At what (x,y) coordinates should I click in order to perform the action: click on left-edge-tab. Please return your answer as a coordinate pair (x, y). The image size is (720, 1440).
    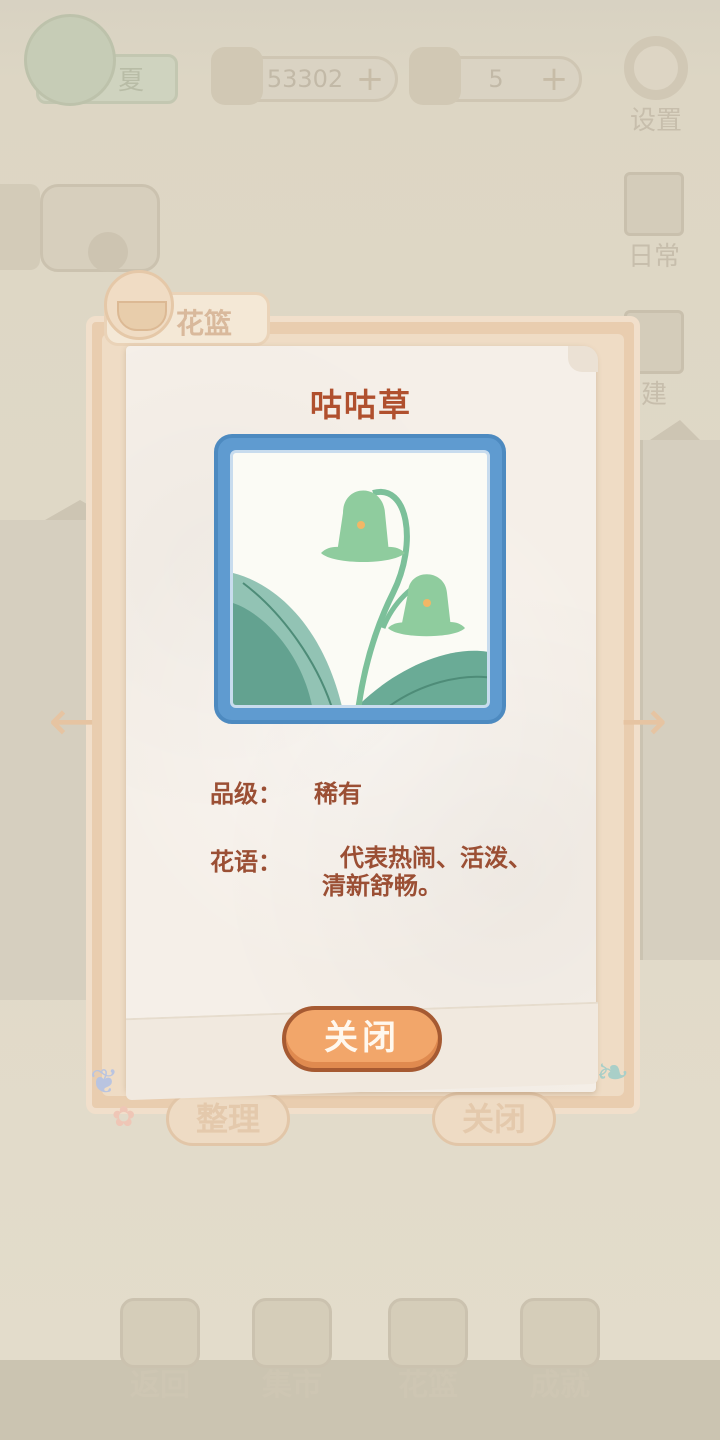
    Looking at the image, I should click on (20, 227).